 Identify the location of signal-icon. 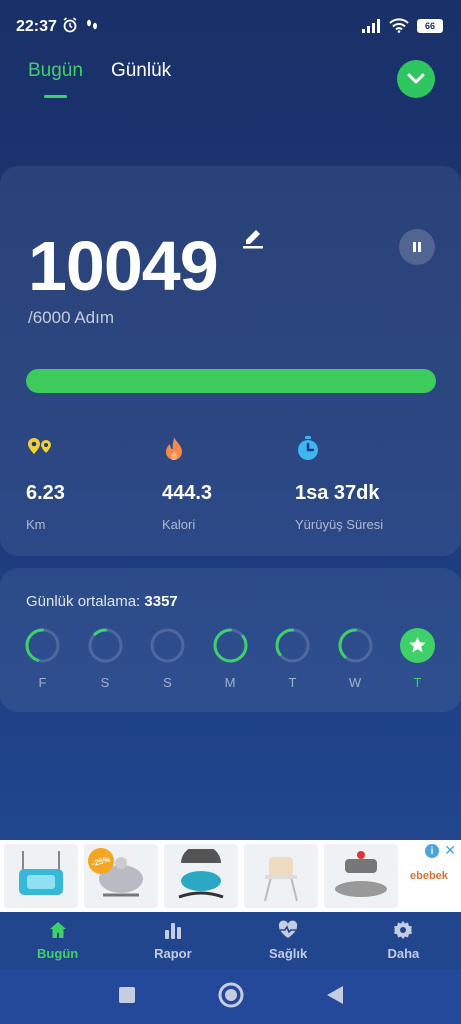
(371, 25).